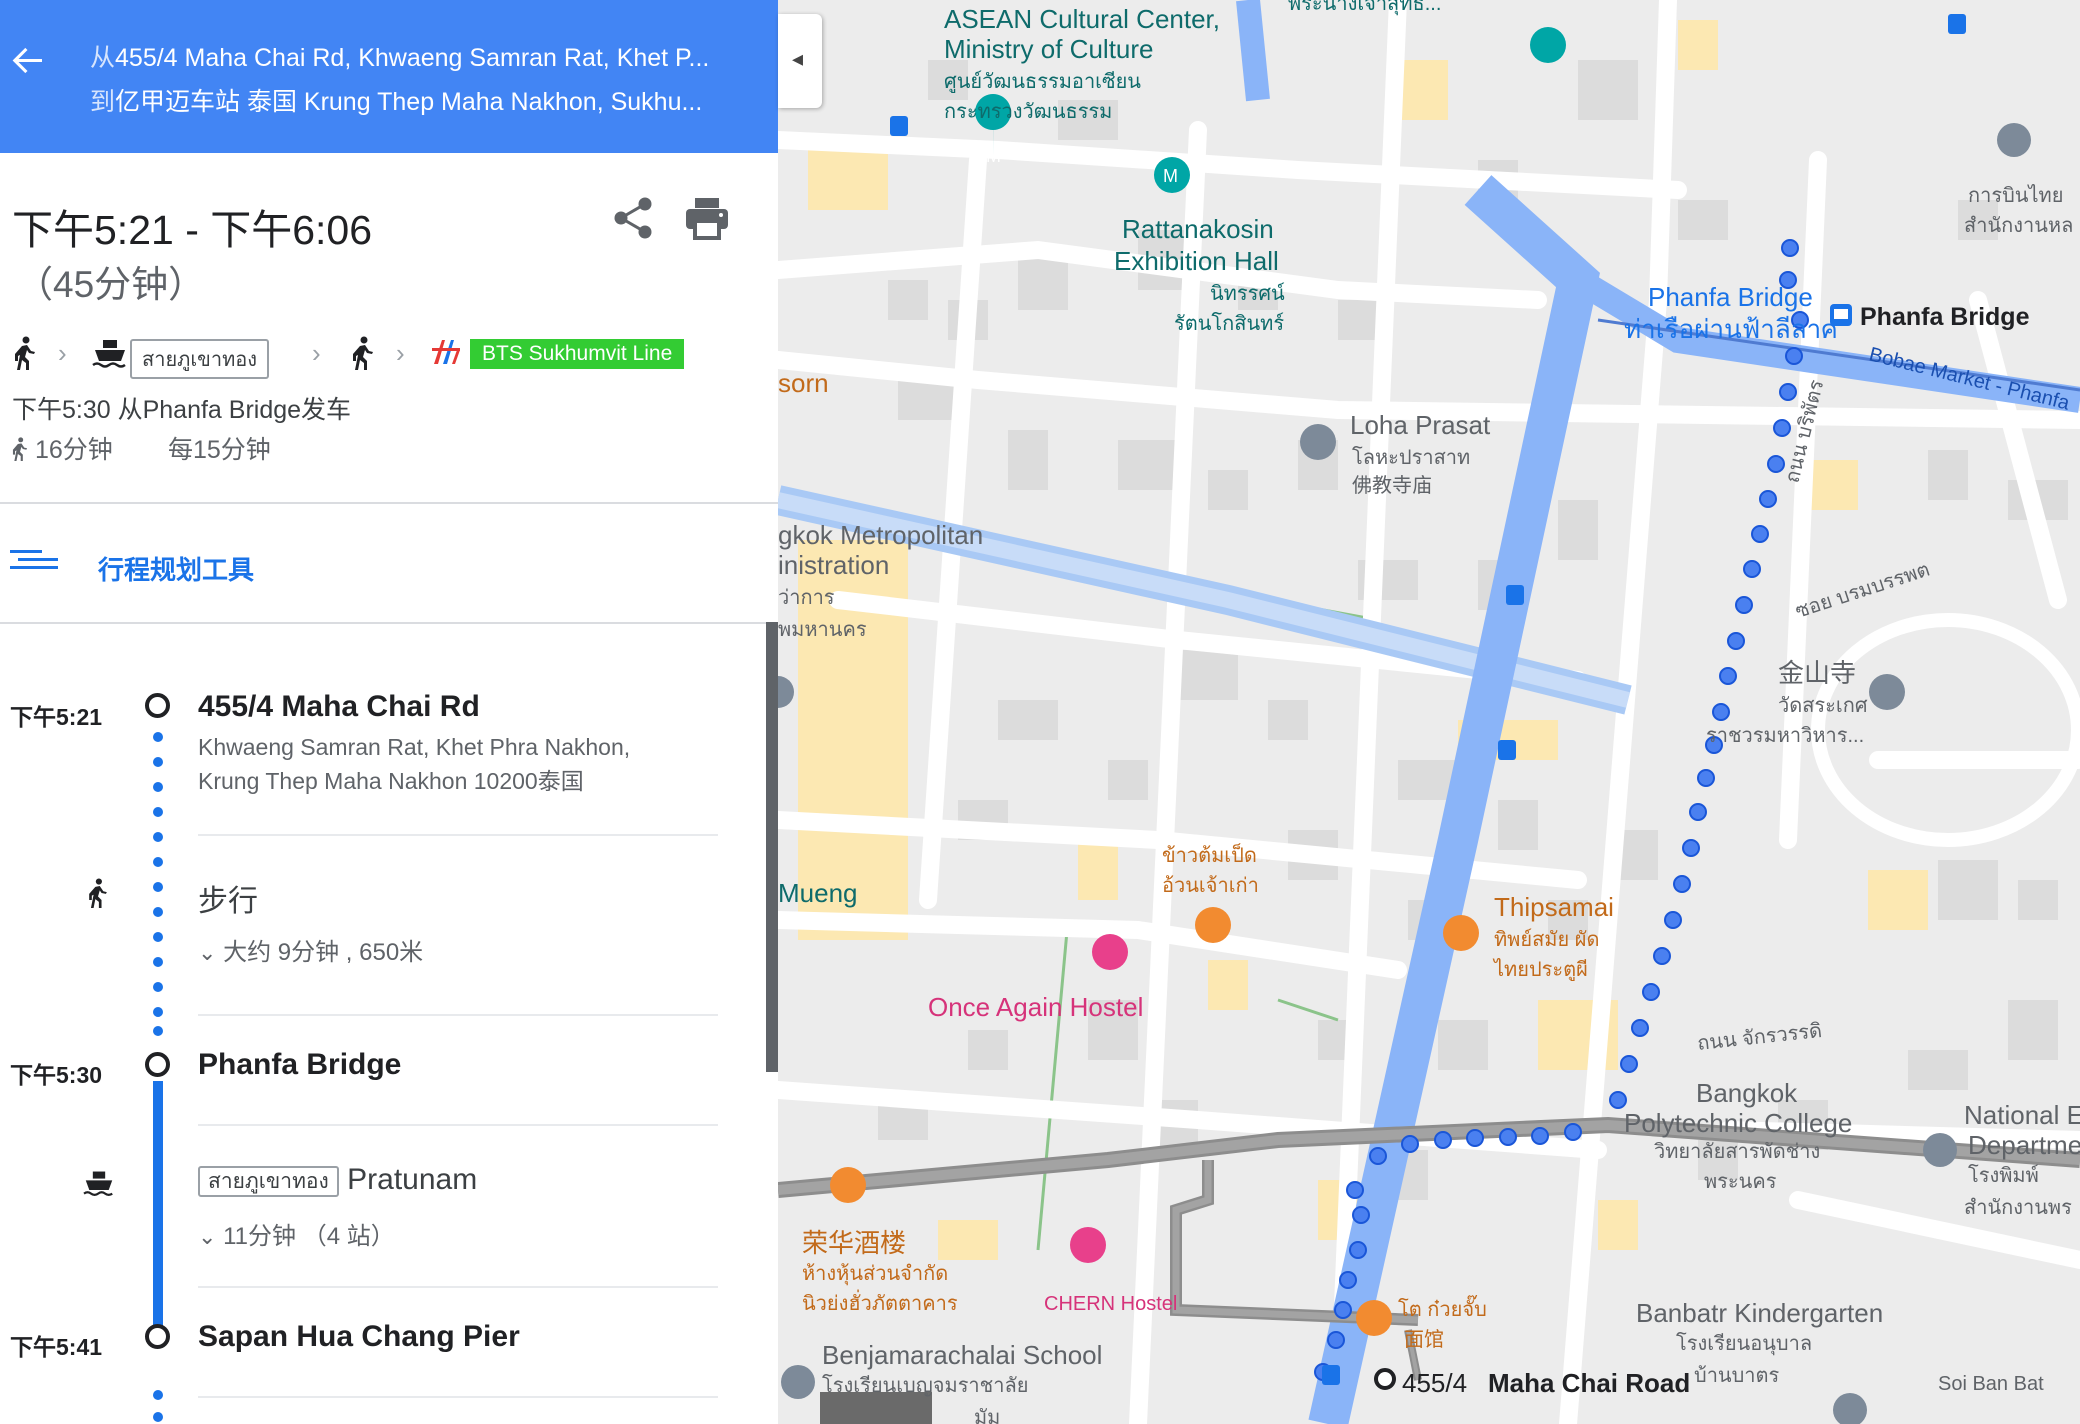  Describe the element at coordinates (1392, 485) in the screenshot. I see `map-label: 佛教寺庙` at that location.